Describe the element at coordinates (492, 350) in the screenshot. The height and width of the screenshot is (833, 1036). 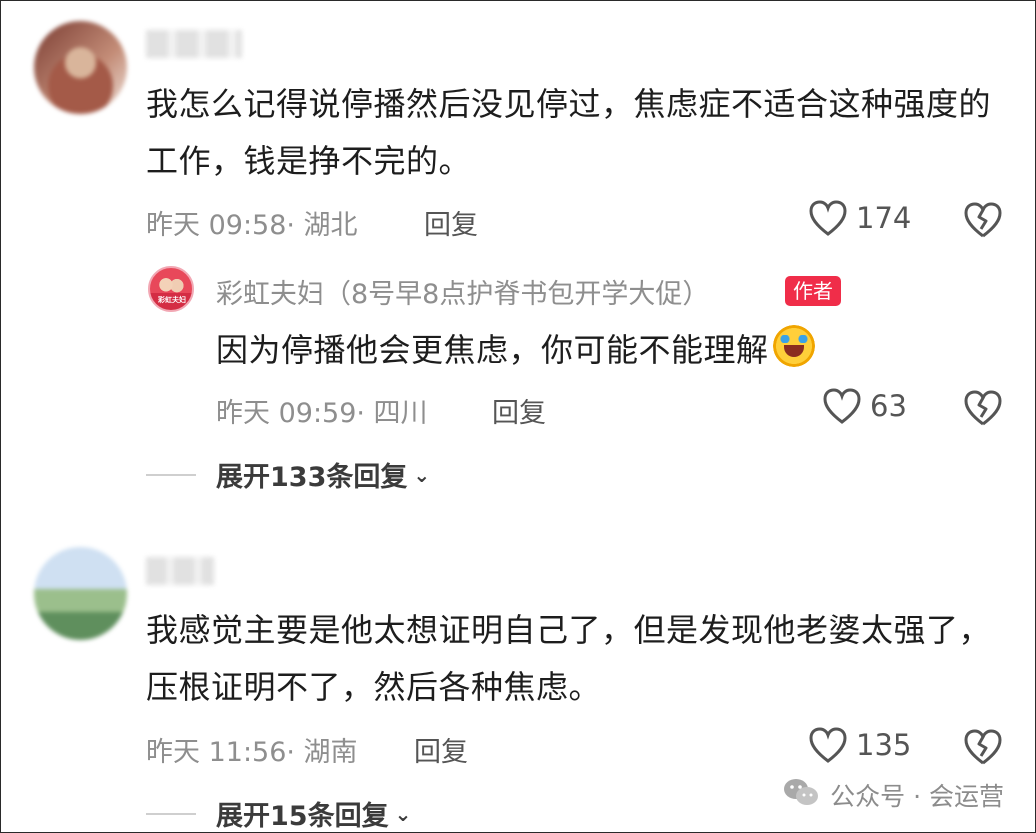
I see `reply-text-content: 因为停播他会更焦虑，你可能不能理解` at that location.